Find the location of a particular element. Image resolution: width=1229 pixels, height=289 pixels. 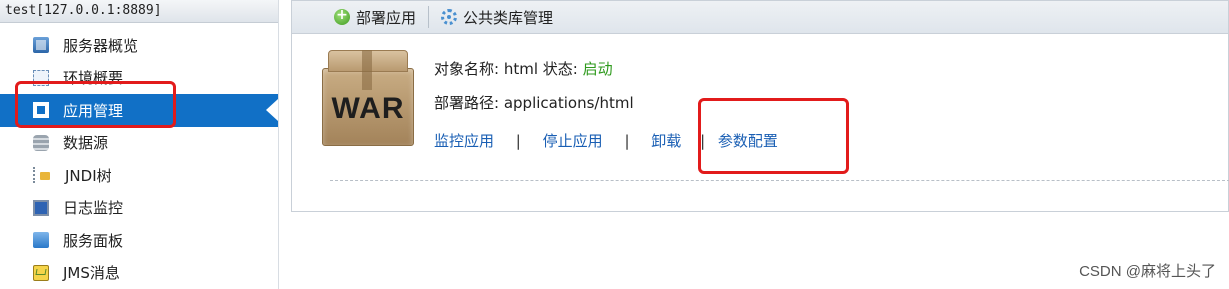

library-management-button: 公共类库管理 is located at coordinates (497, 17).